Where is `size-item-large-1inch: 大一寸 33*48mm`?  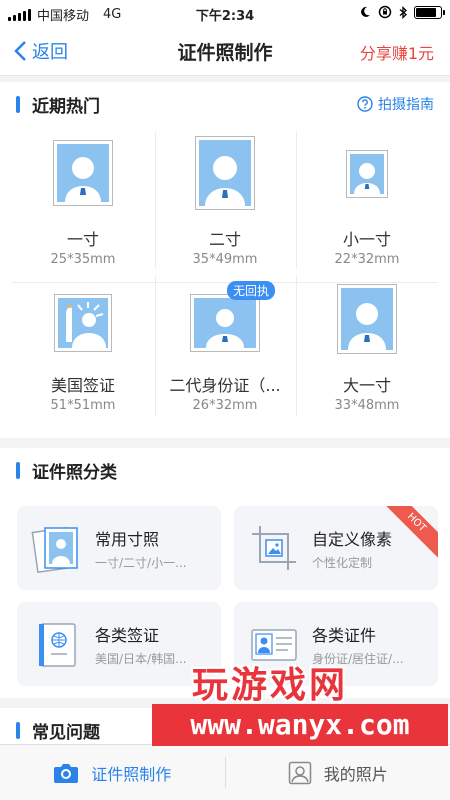
size-item-large-1inch: 大一寸 33*48mm is located at coordinates (367, 354).